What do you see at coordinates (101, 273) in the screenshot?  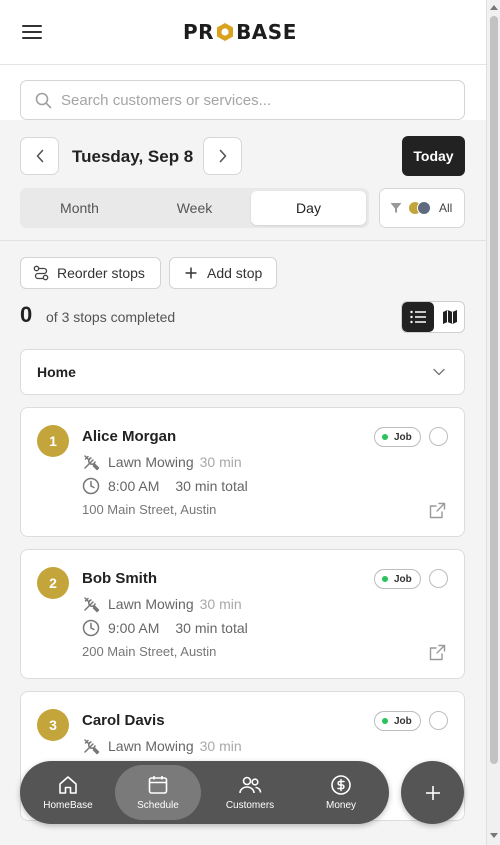 I see `reorder-stops-label: Reorder stops` at bounding box center [101, 273].